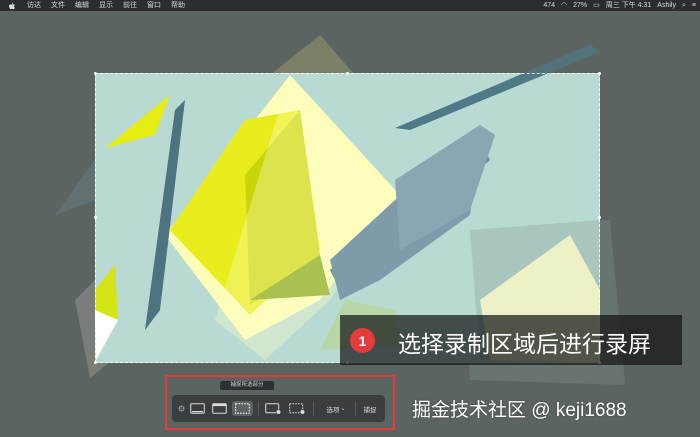 The image size is (700, 437). What do you see at coordinates (219, 408) in the screenshot?
I see `capture-window-icon` at bounding box center [219, 408].